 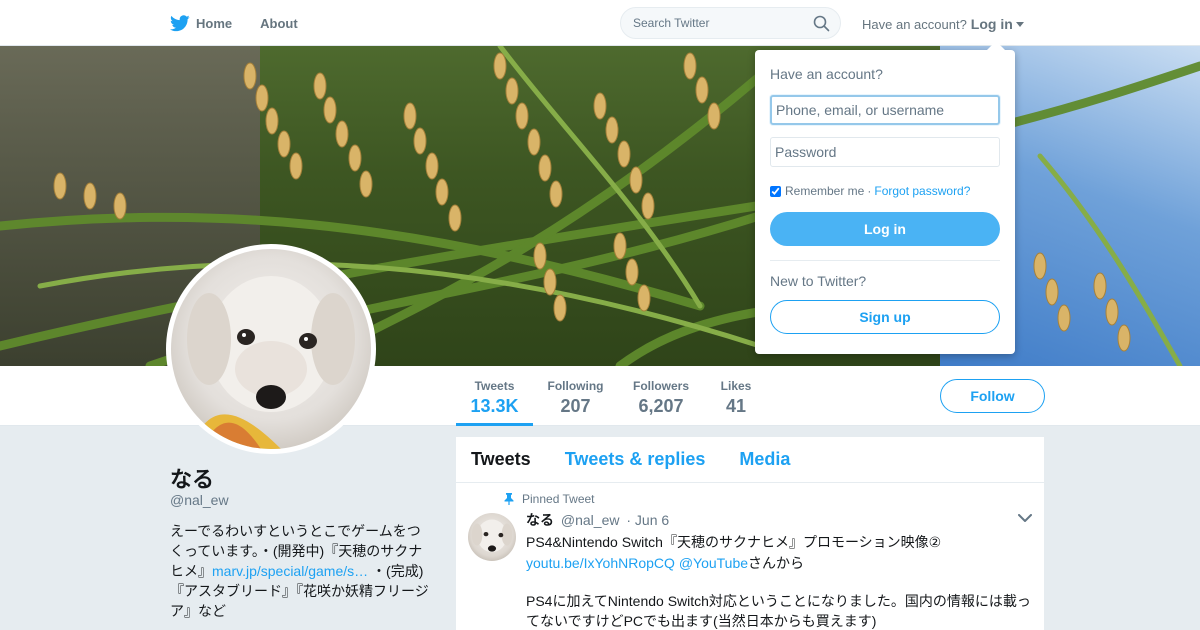 I want to click on top-navigation-bar: Home About Have an account? Log in, so click(x=600, y=23).